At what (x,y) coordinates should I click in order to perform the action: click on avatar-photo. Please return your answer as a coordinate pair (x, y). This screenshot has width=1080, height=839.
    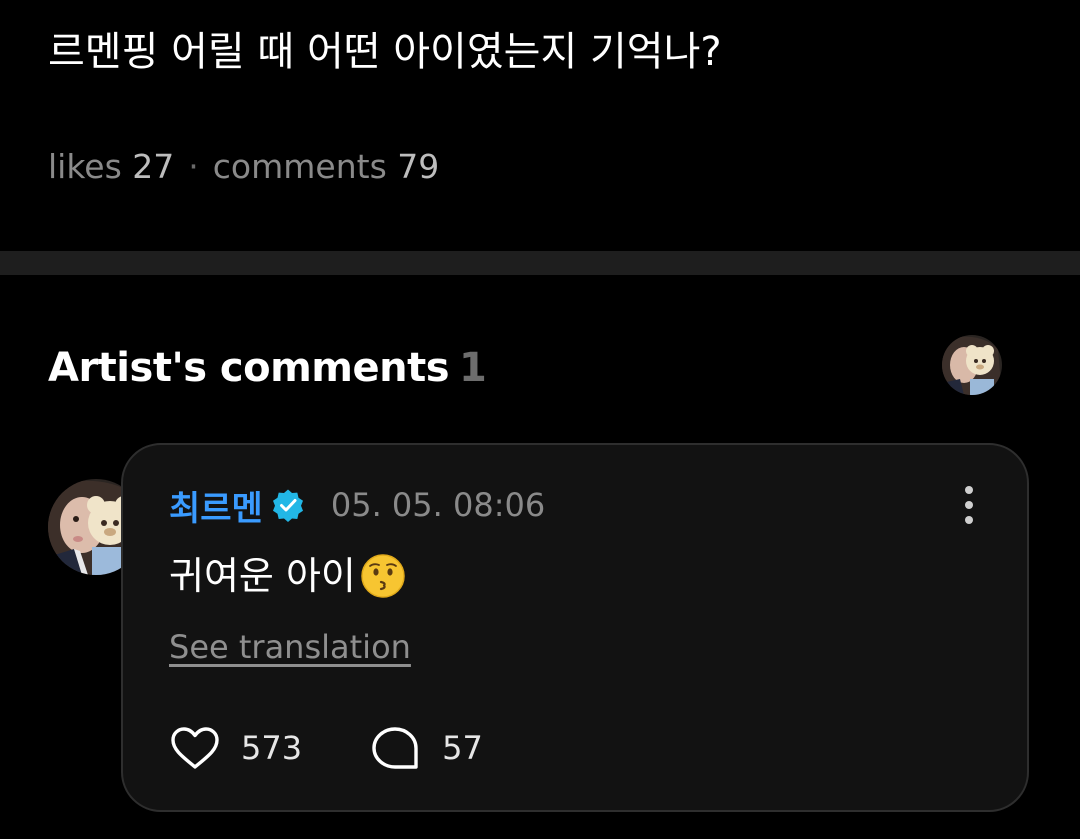
    Looking at the image, I should click on (972, 365).